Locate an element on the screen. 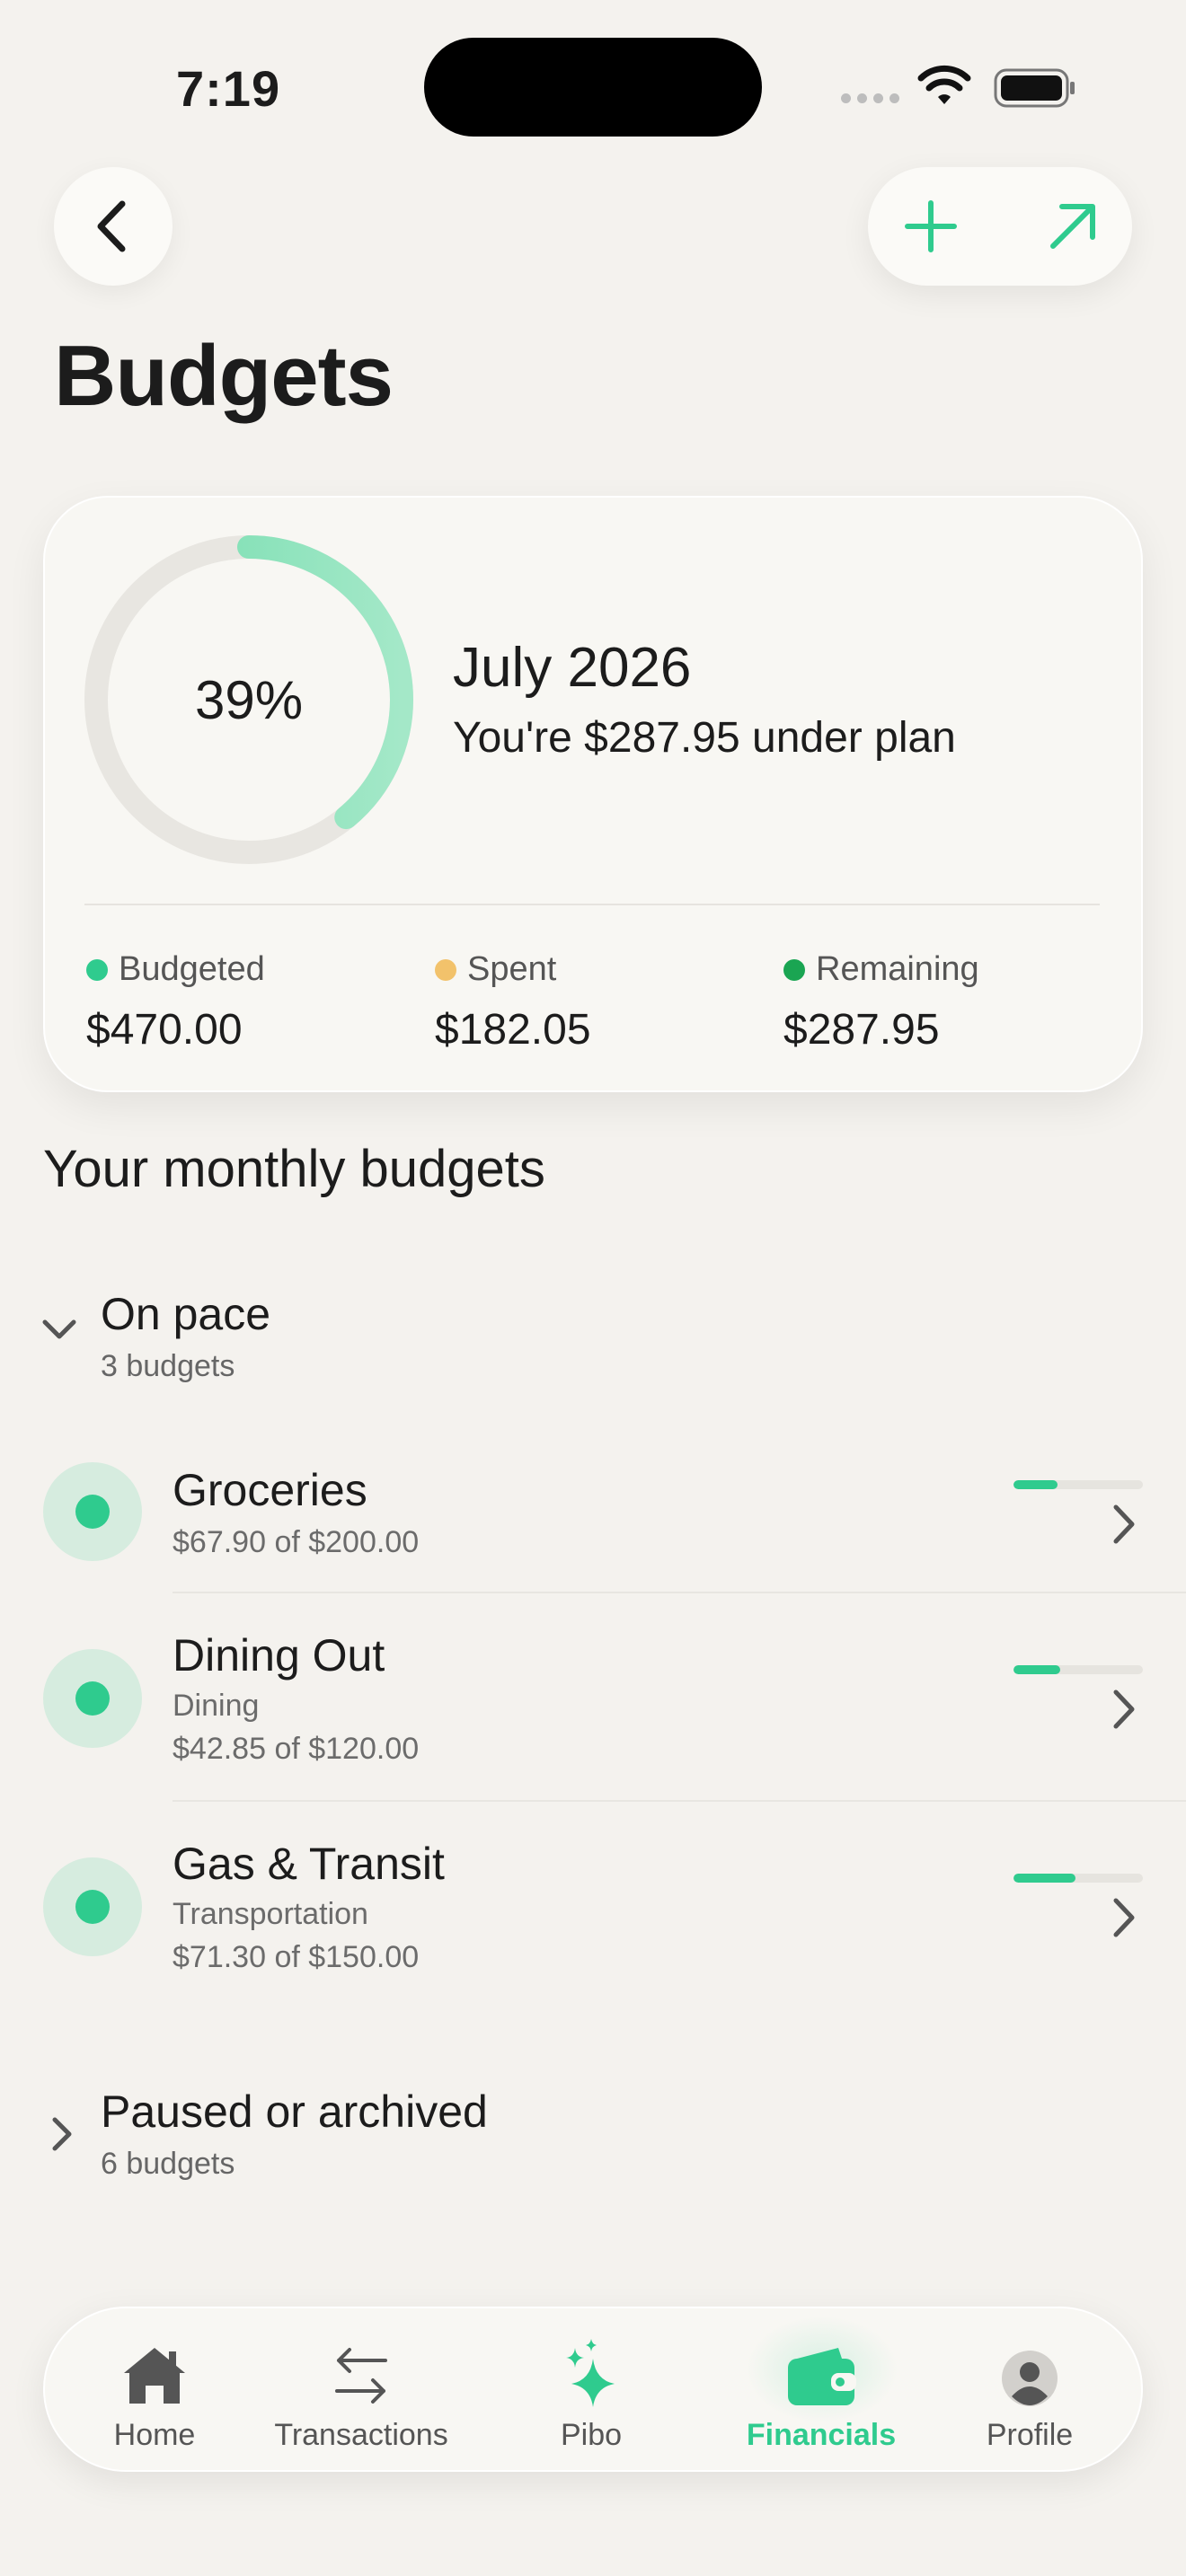 This screenshot has height=2576, width=1186. tab-label: Home is located at coordinates (154, 2435).